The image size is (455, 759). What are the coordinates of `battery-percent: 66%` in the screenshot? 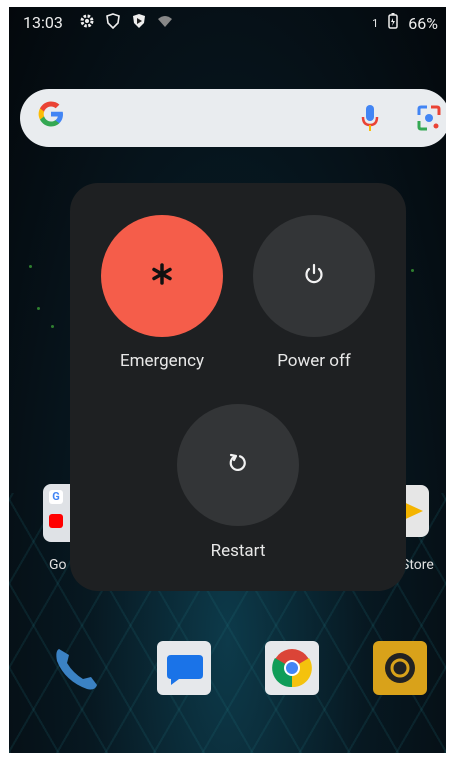 It's located at (423, 23).